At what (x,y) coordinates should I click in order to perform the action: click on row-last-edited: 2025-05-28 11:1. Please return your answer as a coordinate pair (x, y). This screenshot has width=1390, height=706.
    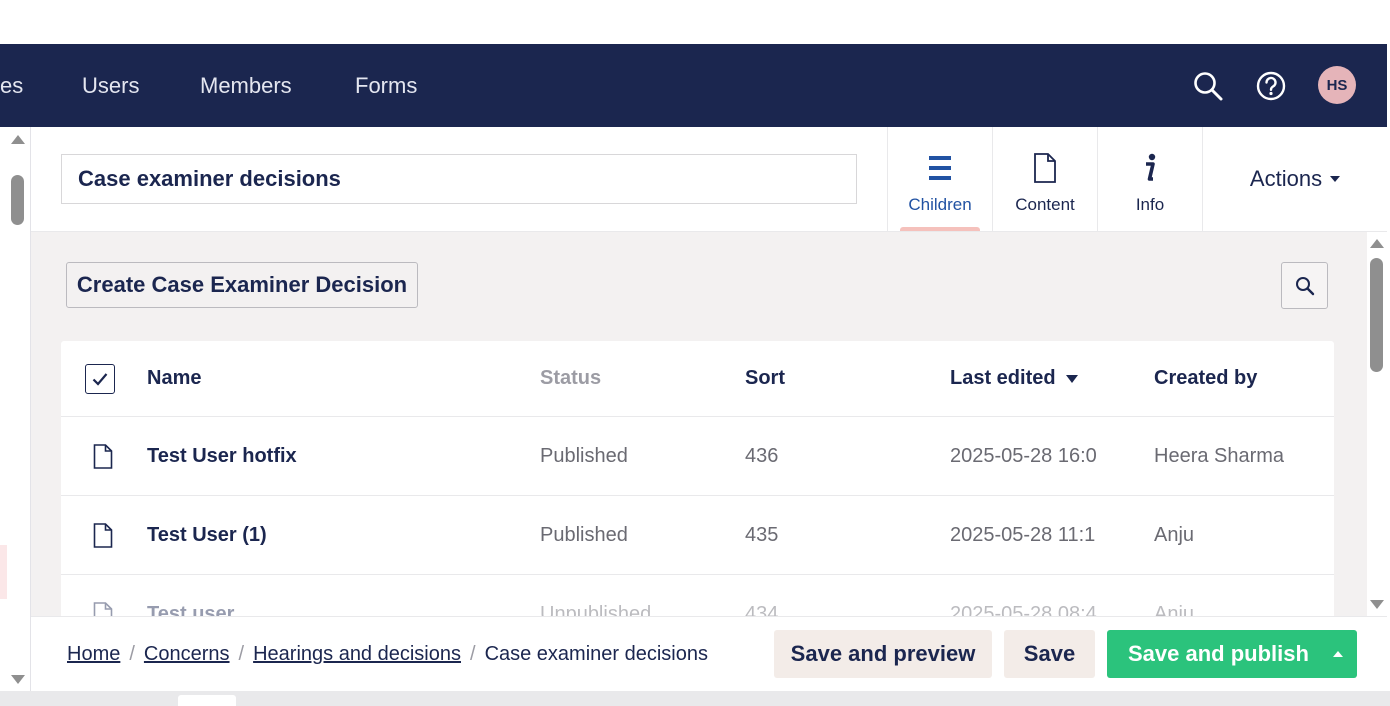
    Looking at the image, I should click on (1023, 534).